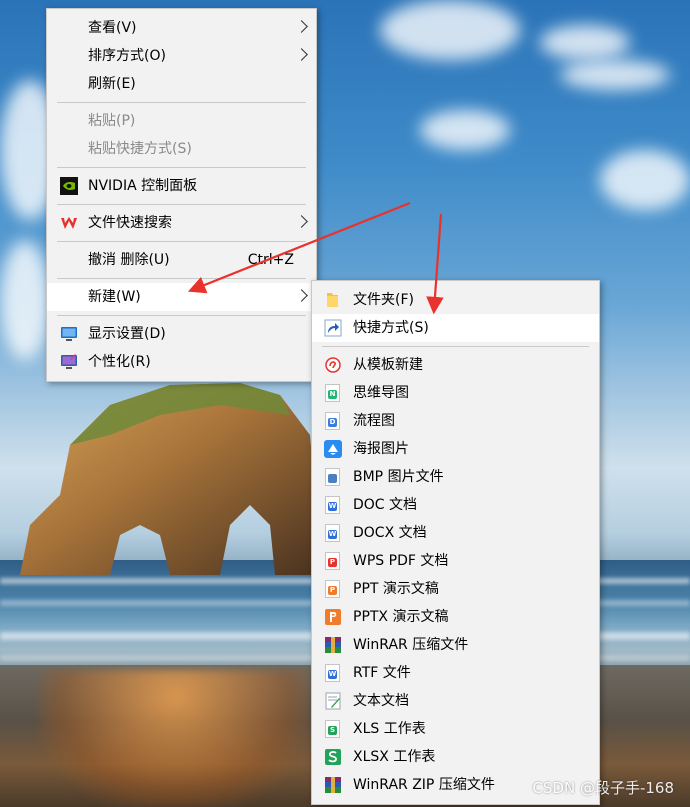 The image size is (690, 807). What do you see at coordinates (333, 645) in the screenshot?
I see `winrar-icon` at bounding box center [333, 645].